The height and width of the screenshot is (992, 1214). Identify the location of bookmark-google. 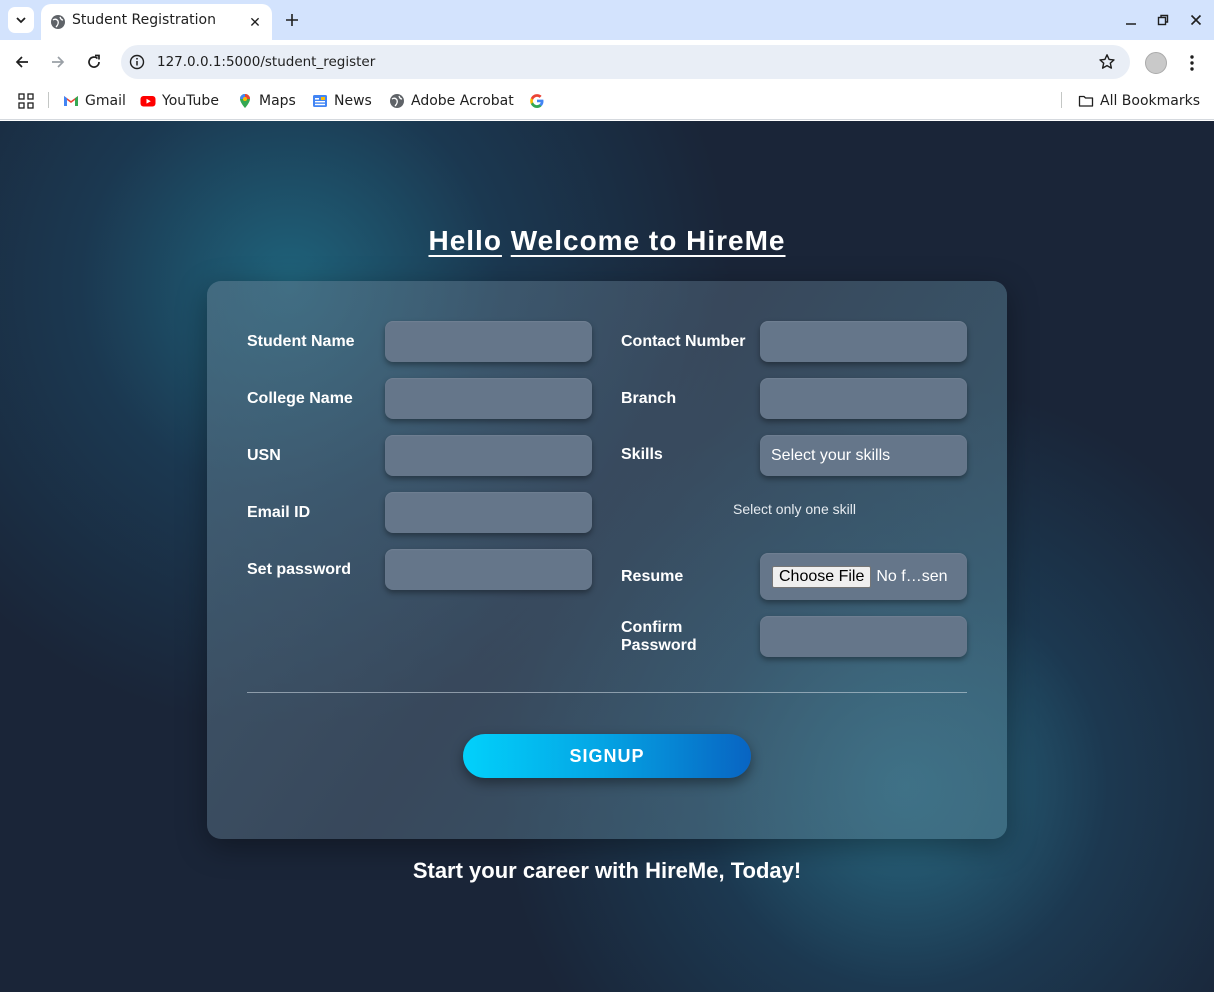
(540, 101).